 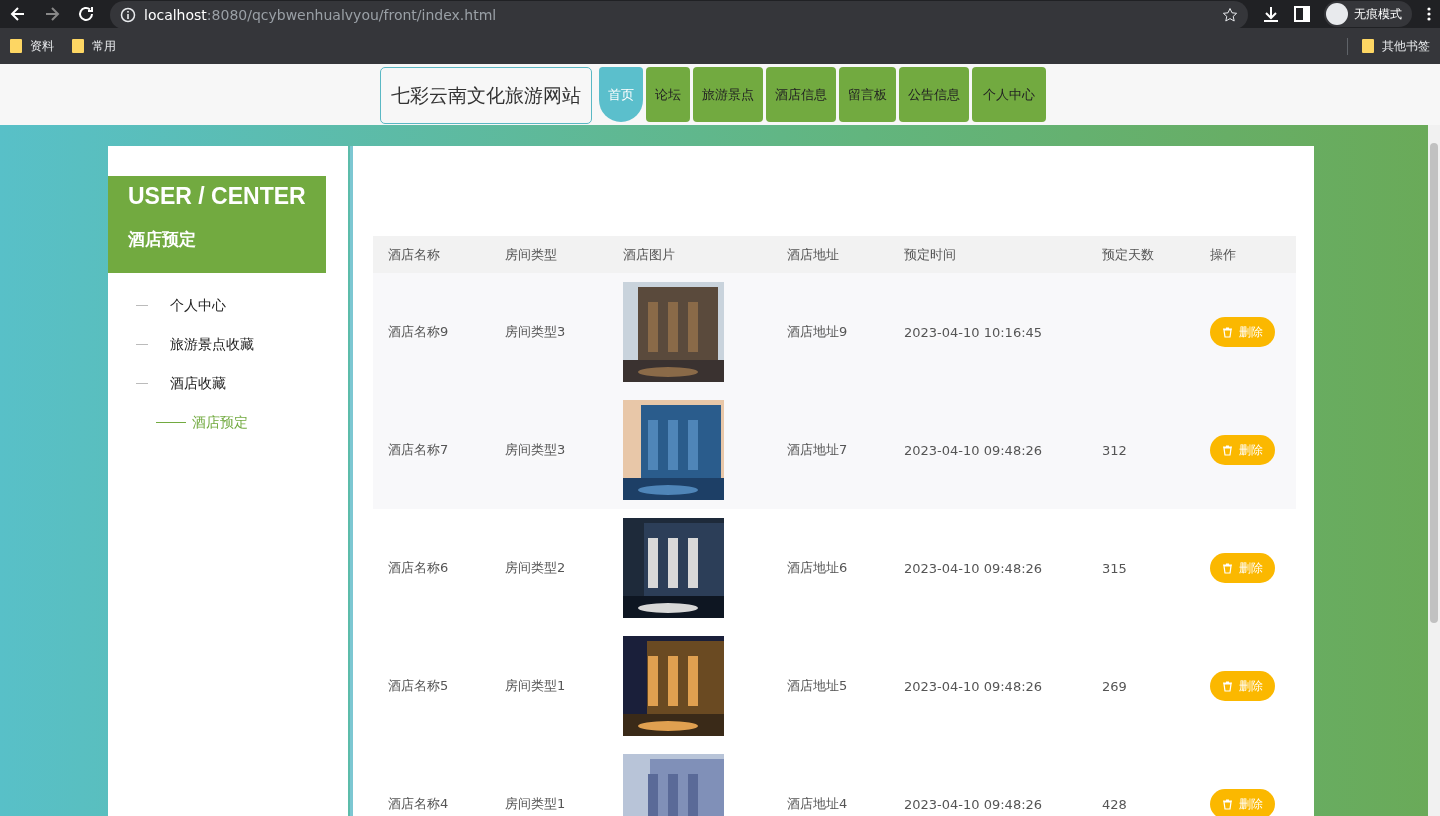 What do you see at coordinates (1368, 14) in the screenshot?
I see `incognito-button: 无痕模式` at bounding box center [1368, 14].